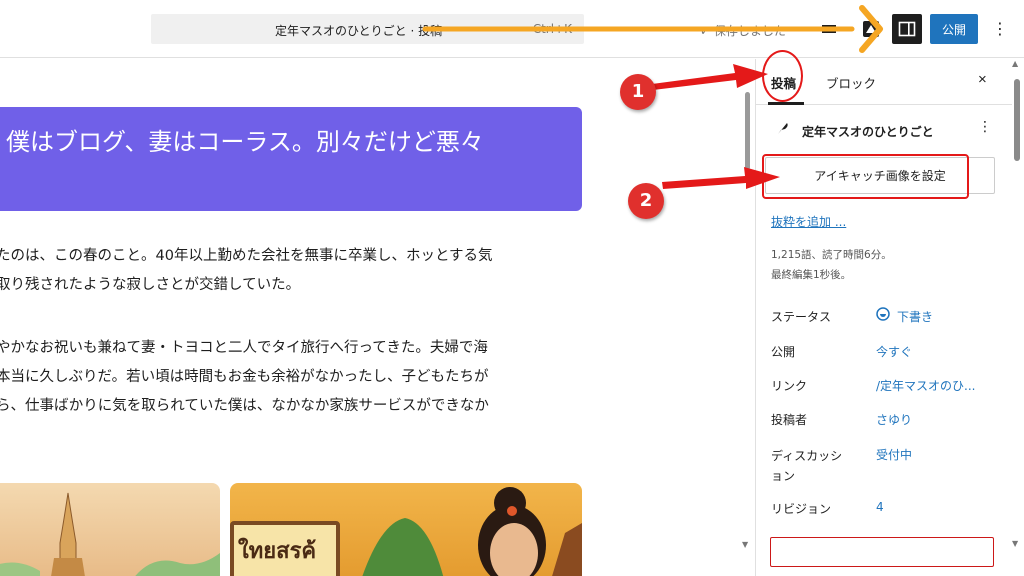 This screenshot has width=1024, height=576. Describe the element at coordinates (749, 31) in the screenshot. I see `save-status-text: 保存しました` at that location.